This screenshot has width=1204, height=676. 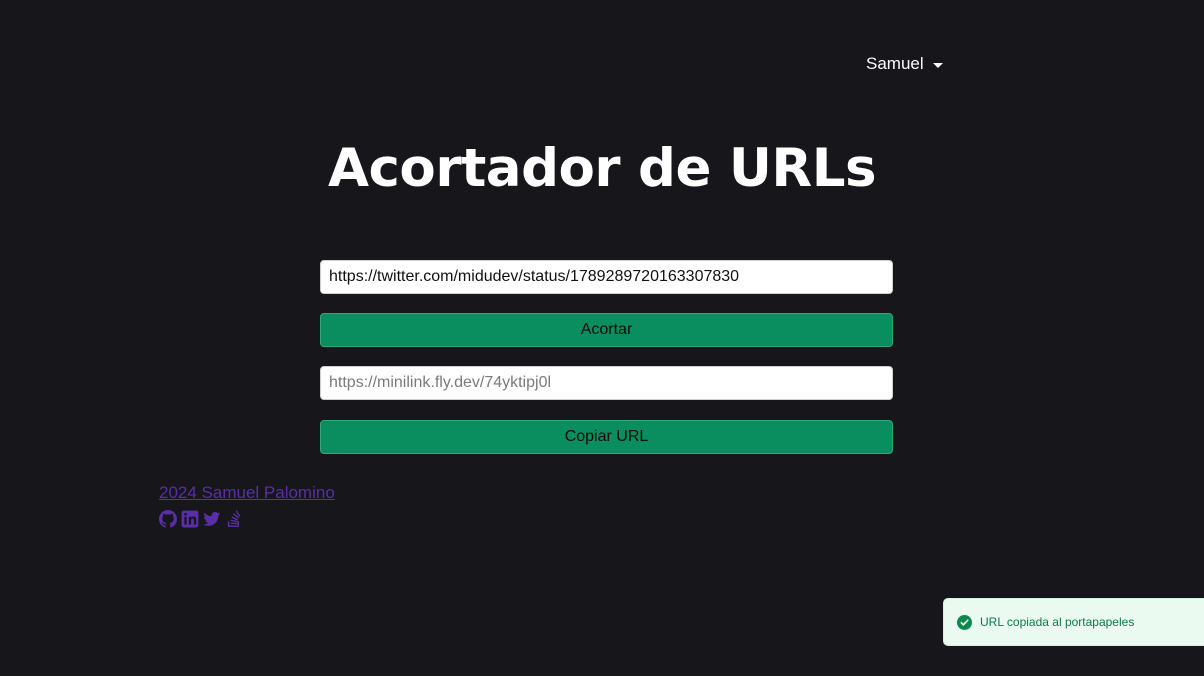 I want to click on long-url-input, so click(x=606, y=277).